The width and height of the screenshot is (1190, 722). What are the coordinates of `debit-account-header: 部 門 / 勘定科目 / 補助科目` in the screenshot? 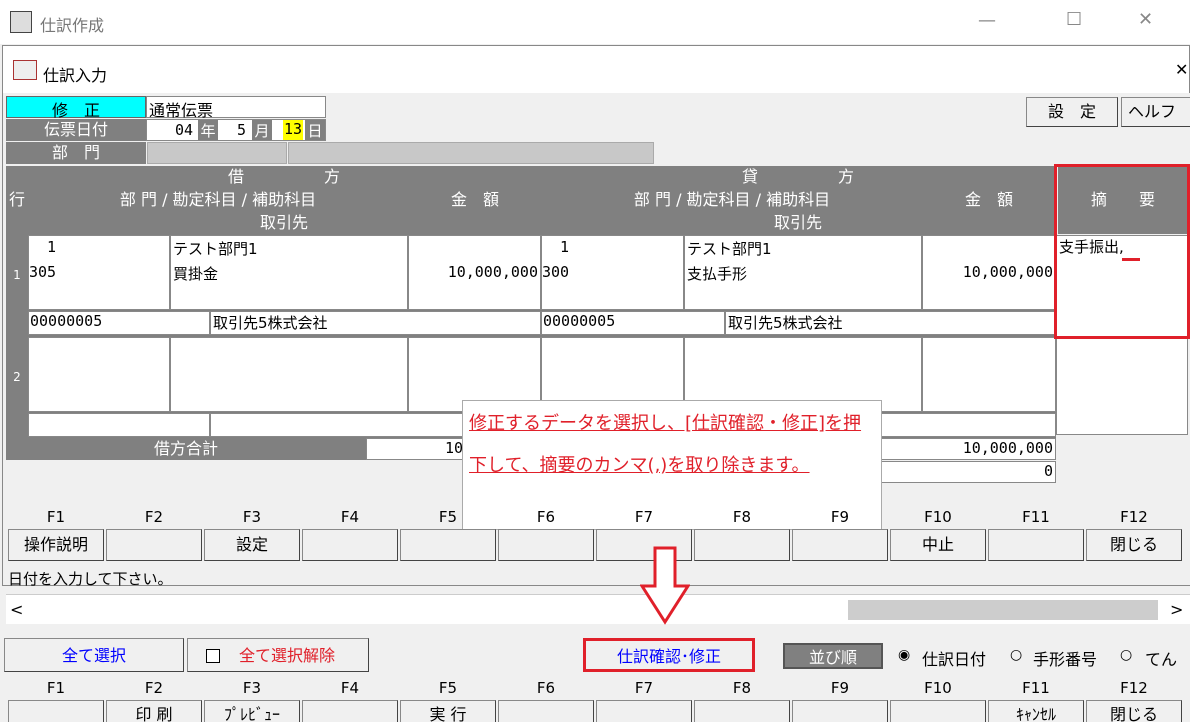 It's located at (218, 200).